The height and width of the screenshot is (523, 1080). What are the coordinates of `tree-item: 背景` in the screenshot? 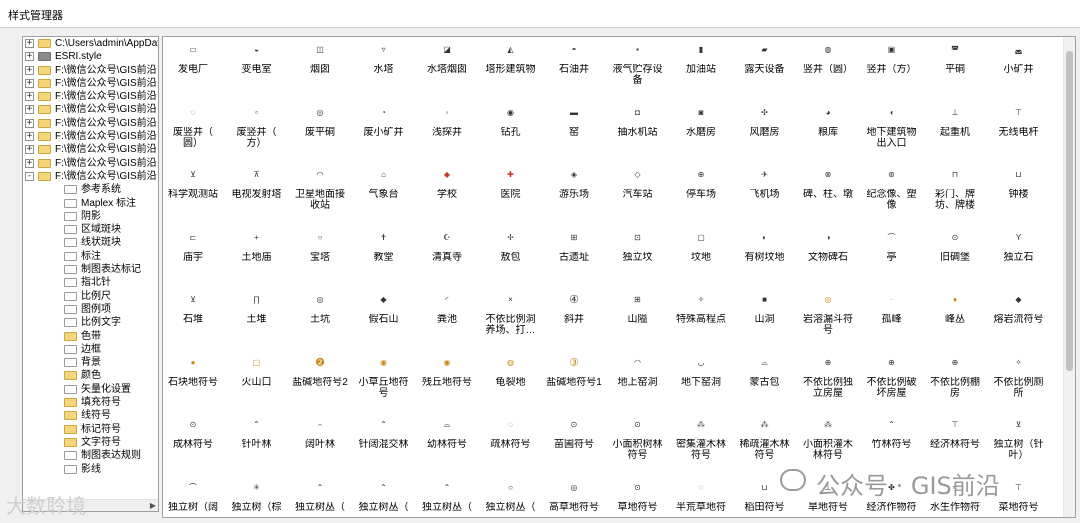 It's located at (90, 362).